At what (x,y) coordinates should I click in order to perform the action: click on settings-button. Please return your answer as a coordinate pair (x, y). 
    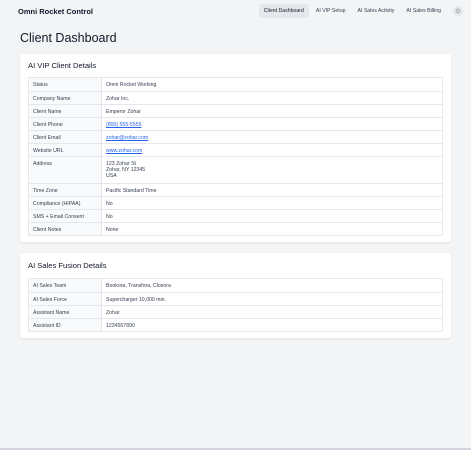
    Looking at the image, I should click on (458, 11).